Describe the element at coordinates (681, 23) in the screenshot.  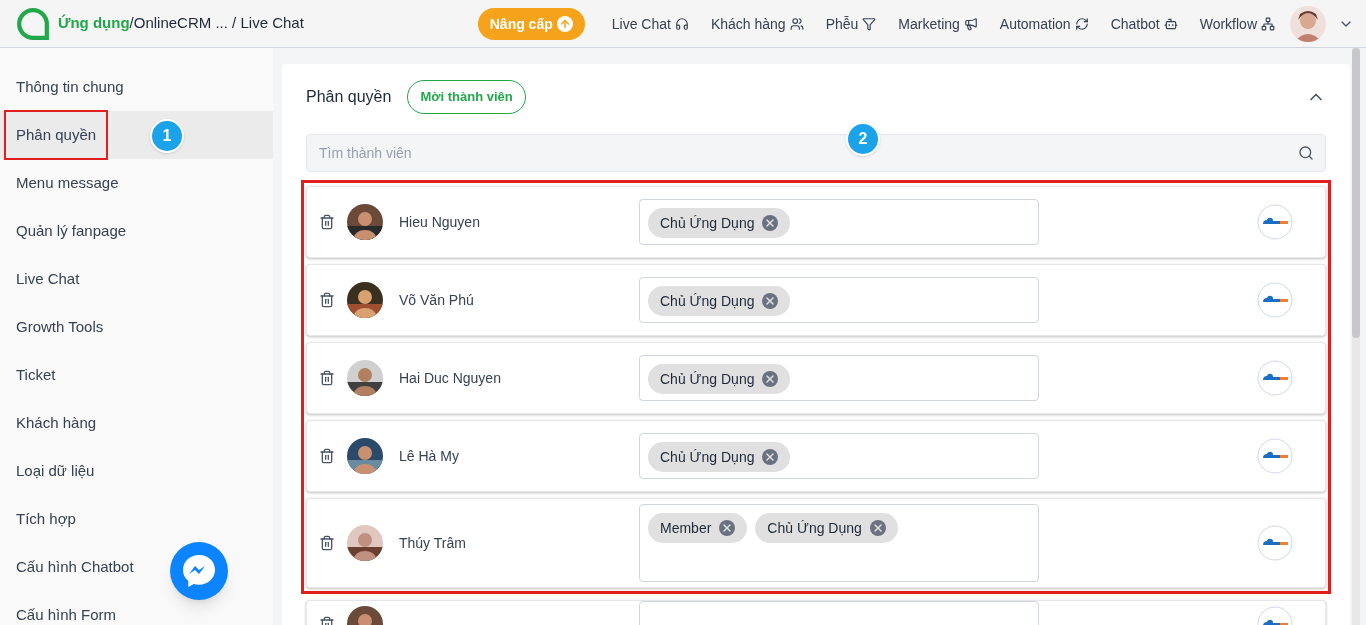
I see `headset-icon` at that location.